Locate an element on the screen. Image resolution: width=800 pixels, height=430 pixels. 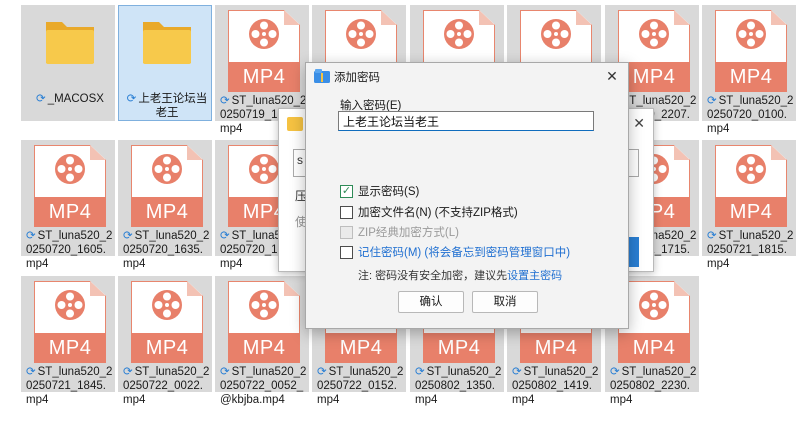
remember-password-label: 记住密码(M) (将会备忘到密码管理窗口中) is located at coordinates (464, 253).